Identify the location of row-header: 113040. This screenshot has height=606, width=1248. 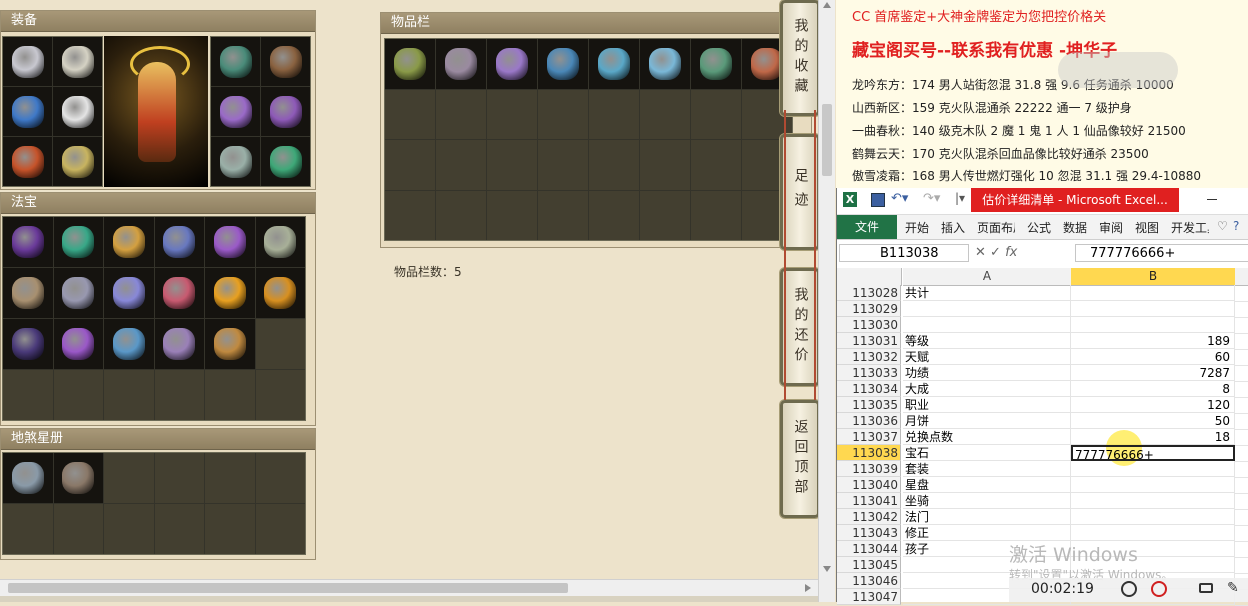
(869, 485).